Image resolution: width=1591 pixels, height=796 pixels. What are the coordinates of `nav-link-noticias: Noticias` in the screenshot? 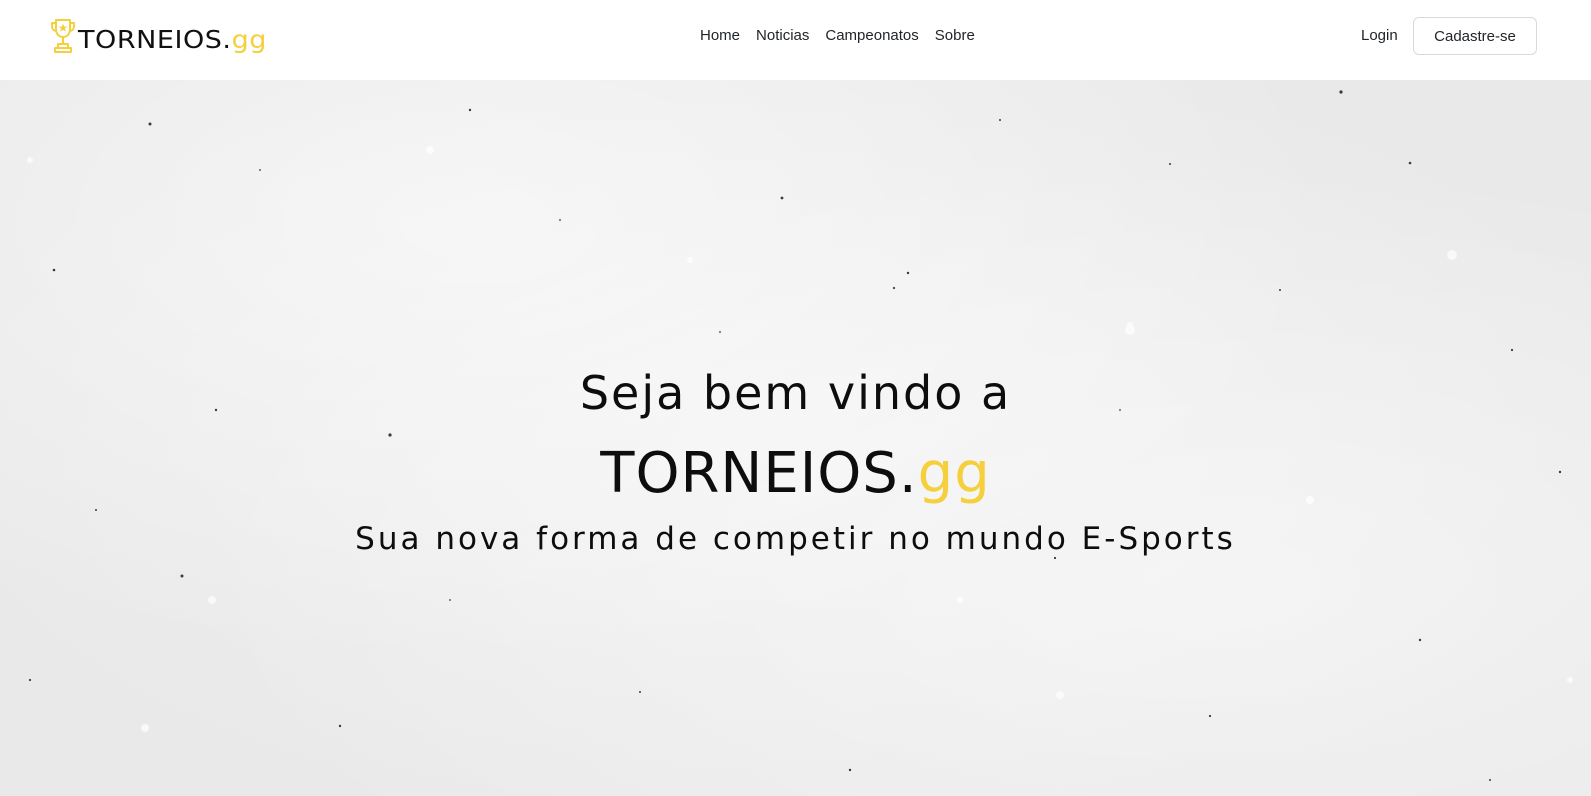 It's located at (782, 36).